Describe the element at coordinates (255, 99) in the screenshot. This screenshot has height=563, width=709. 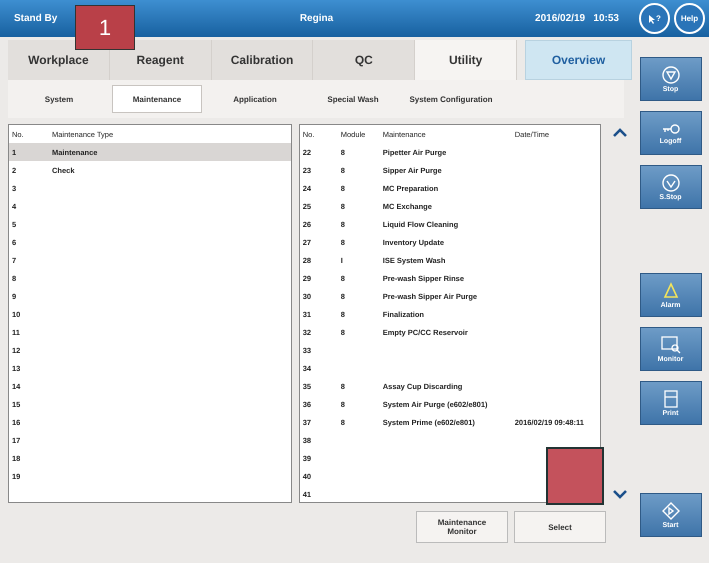
I see `sub-tab: Application` at that location.